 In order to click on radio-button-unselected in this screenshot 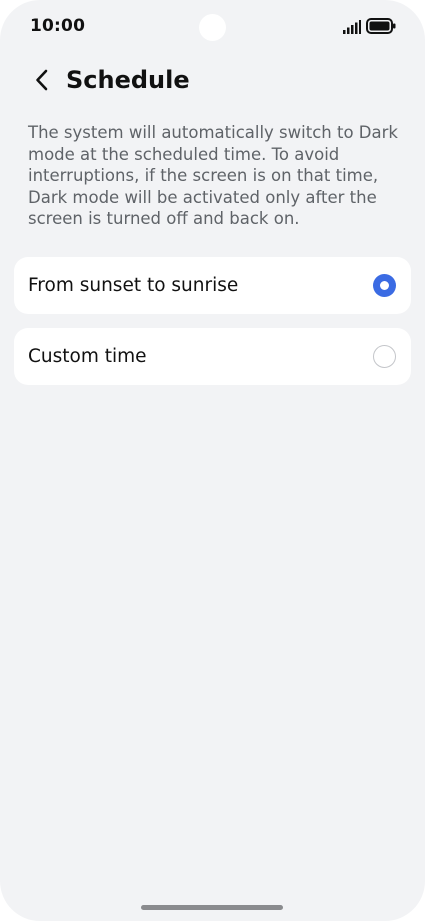, I will do `click(384, 356)`.